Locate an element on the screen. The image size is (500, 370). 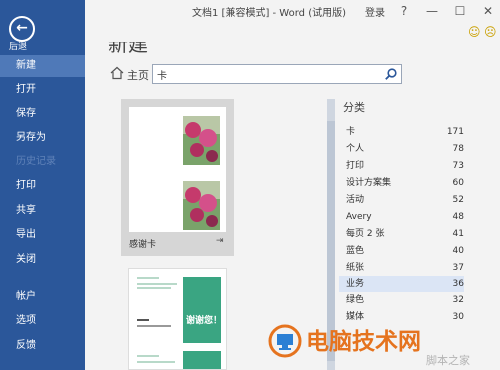
sidebar-item-save: 保存 is located at coordinates (42, 114).